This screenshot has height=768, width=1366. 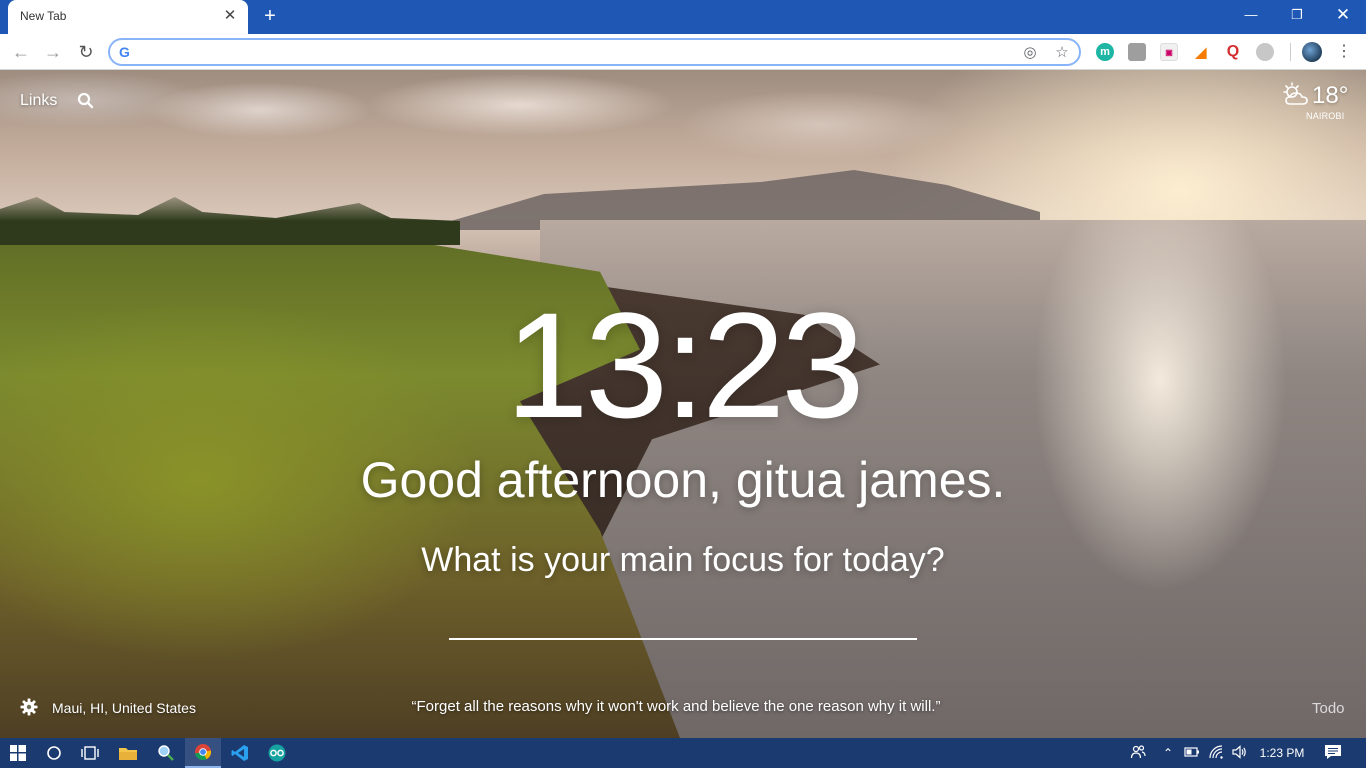 I want to click on action-center-icon, so click(x=1333, y=753).